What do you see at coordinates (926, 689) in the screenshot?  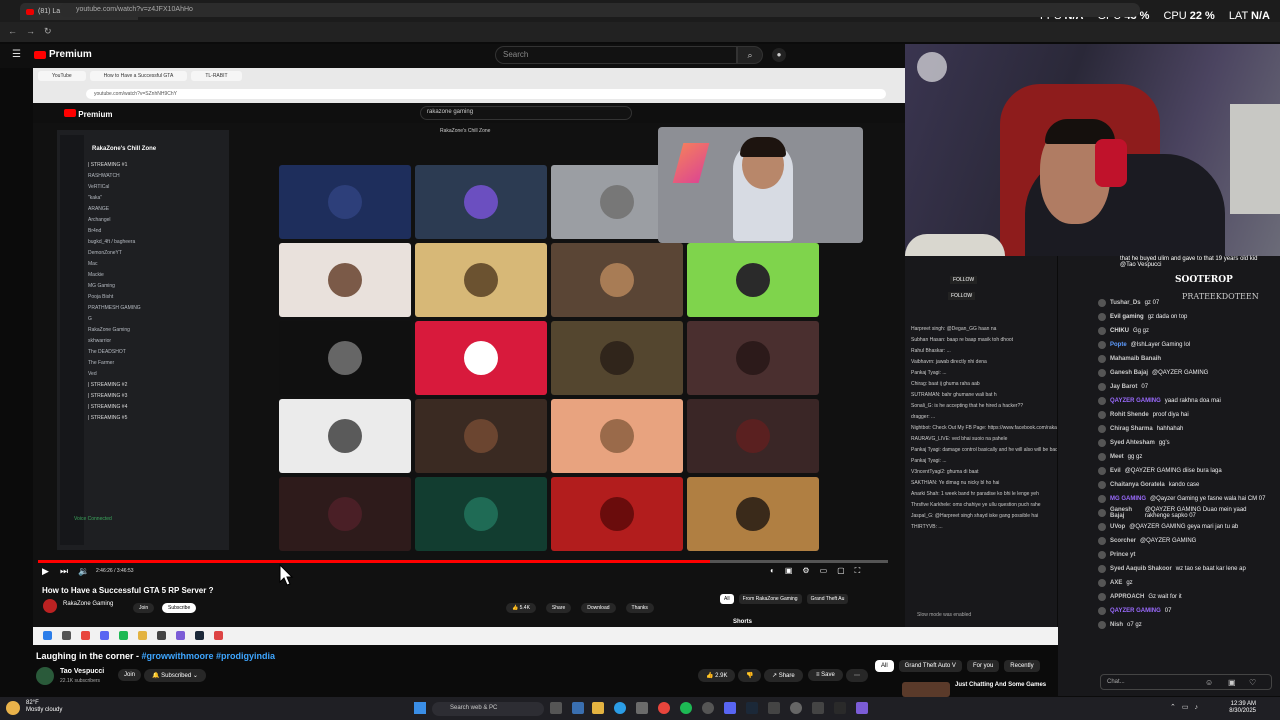 I see `recommendation-thumbnail` at bounding box center [926, 689].